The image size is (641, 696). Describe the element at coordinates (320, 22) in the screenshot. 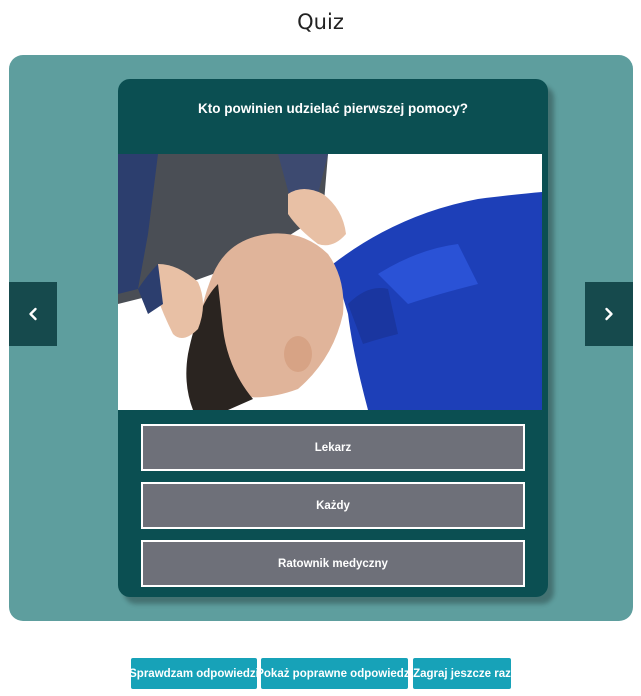

I see `page-title: Quiz` at that location.